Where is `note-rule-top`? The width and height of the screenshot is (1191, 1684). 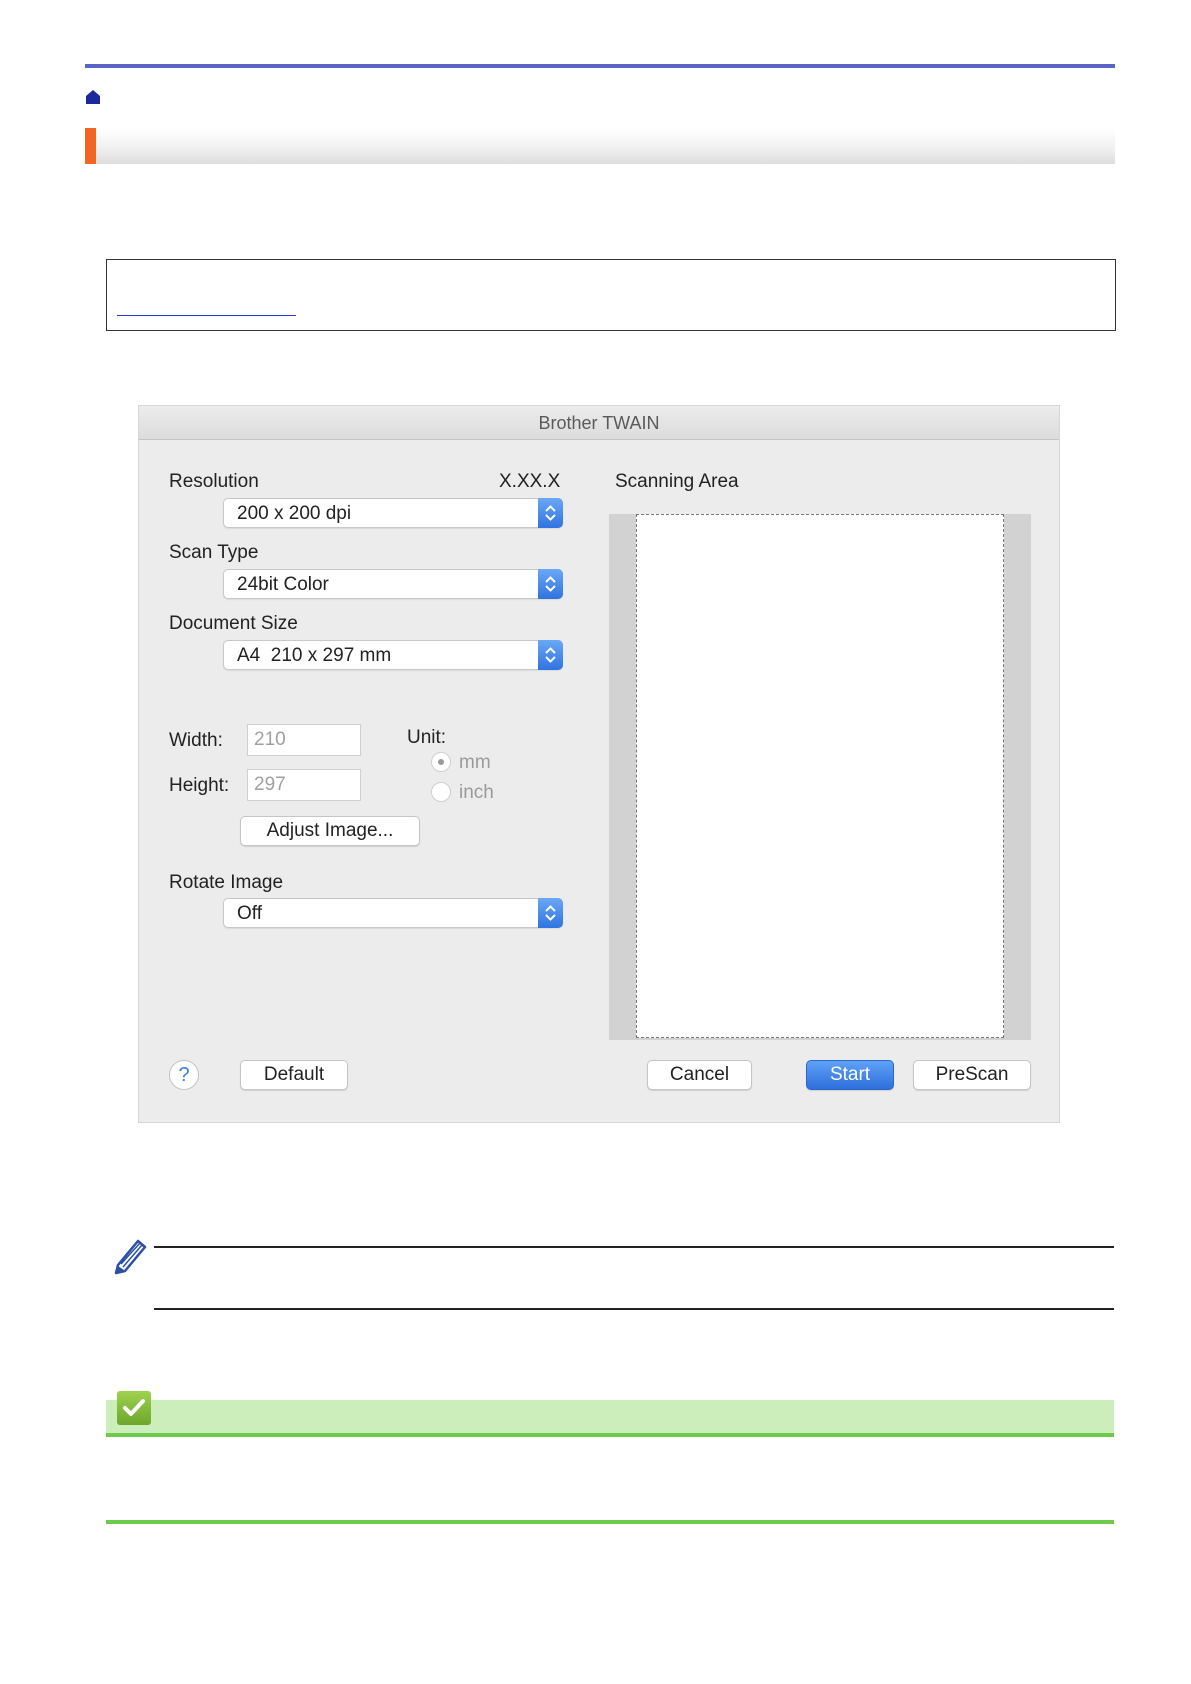
note-rule-top is located at coordinates (634, 1247).